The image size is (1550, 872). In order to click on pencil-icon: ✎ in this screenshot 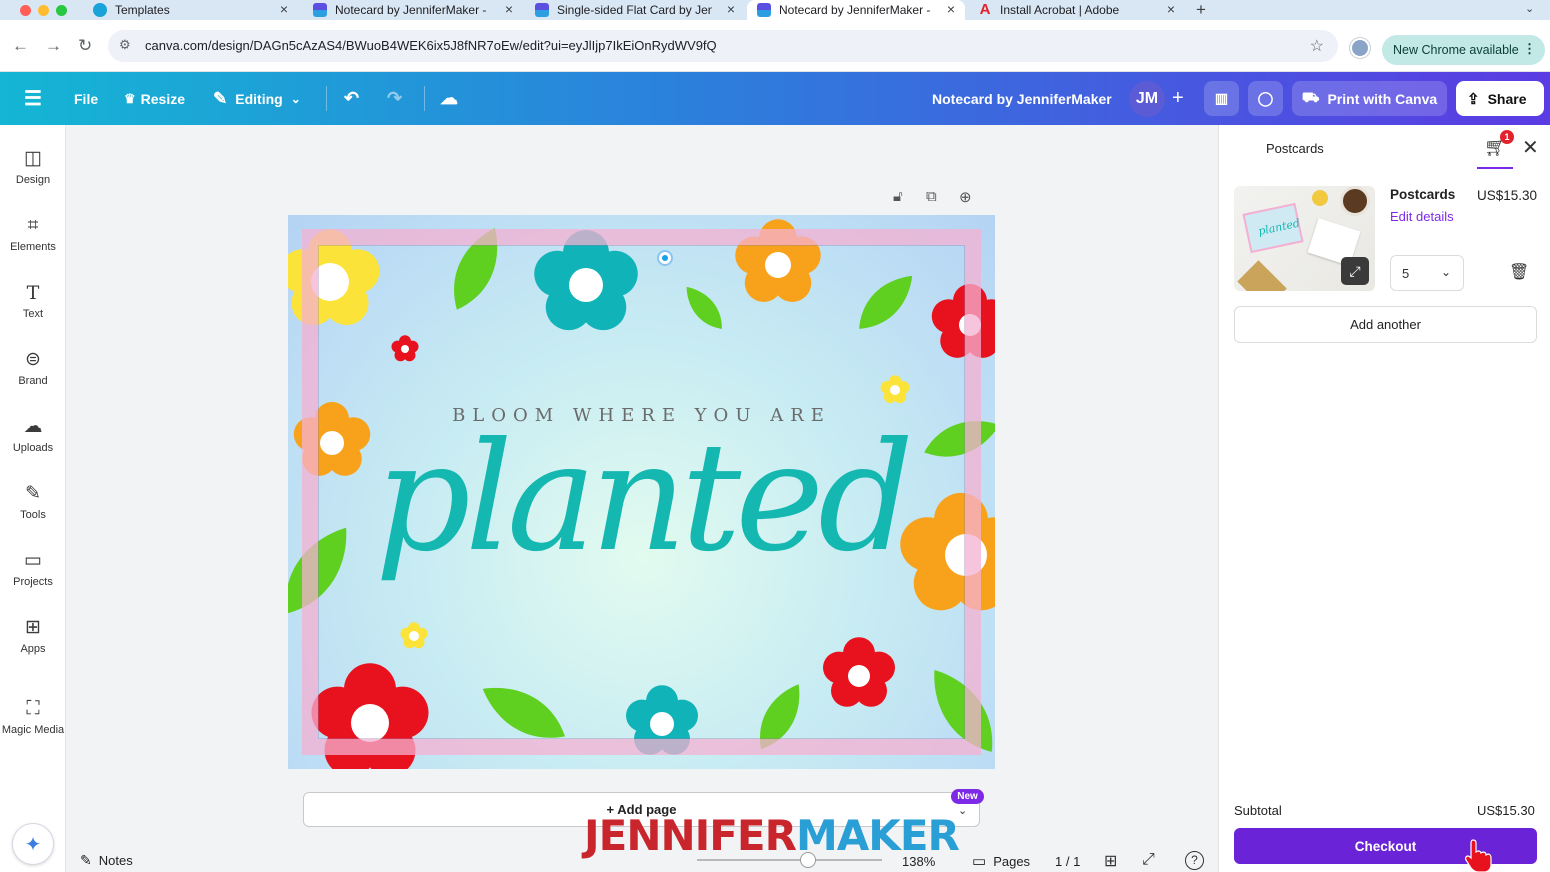, I will do `click(220, 98)`.